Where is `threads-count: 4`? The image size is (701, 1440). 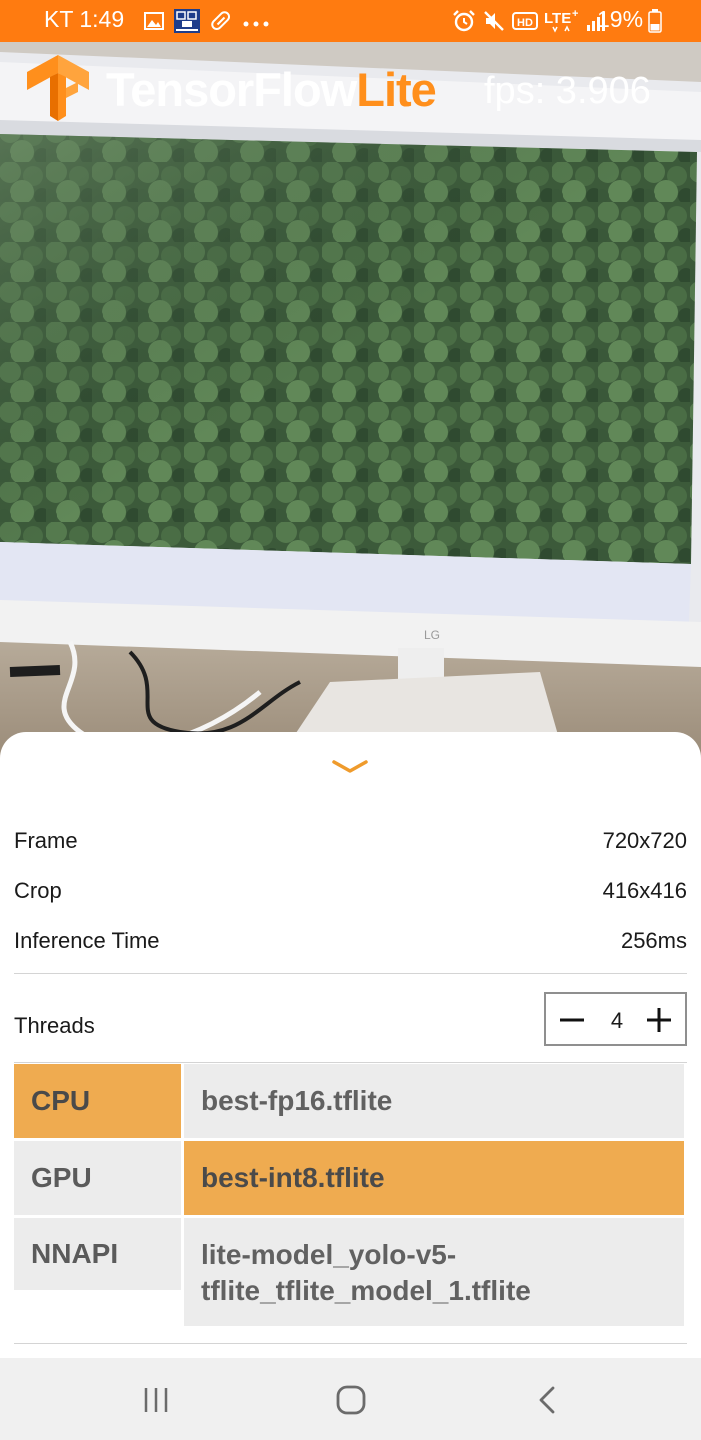 threads-count: 4 is located at coordinates (617, 1020).